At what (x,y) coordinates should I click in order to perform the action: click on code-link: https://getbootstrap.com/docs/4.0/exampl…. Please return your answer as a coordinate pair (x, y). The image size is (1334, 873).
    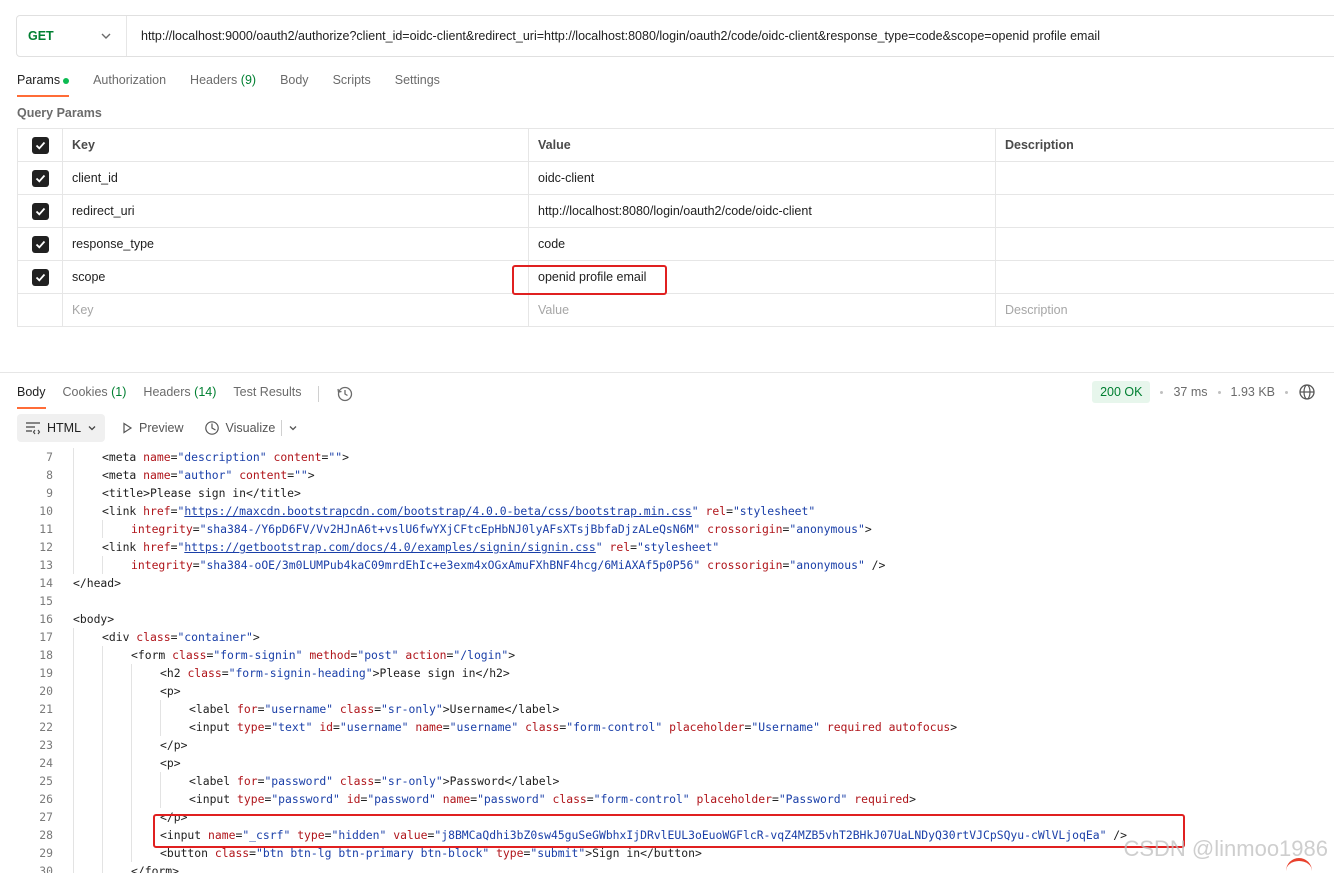
    Looking at the image, I should click on (389, 547).